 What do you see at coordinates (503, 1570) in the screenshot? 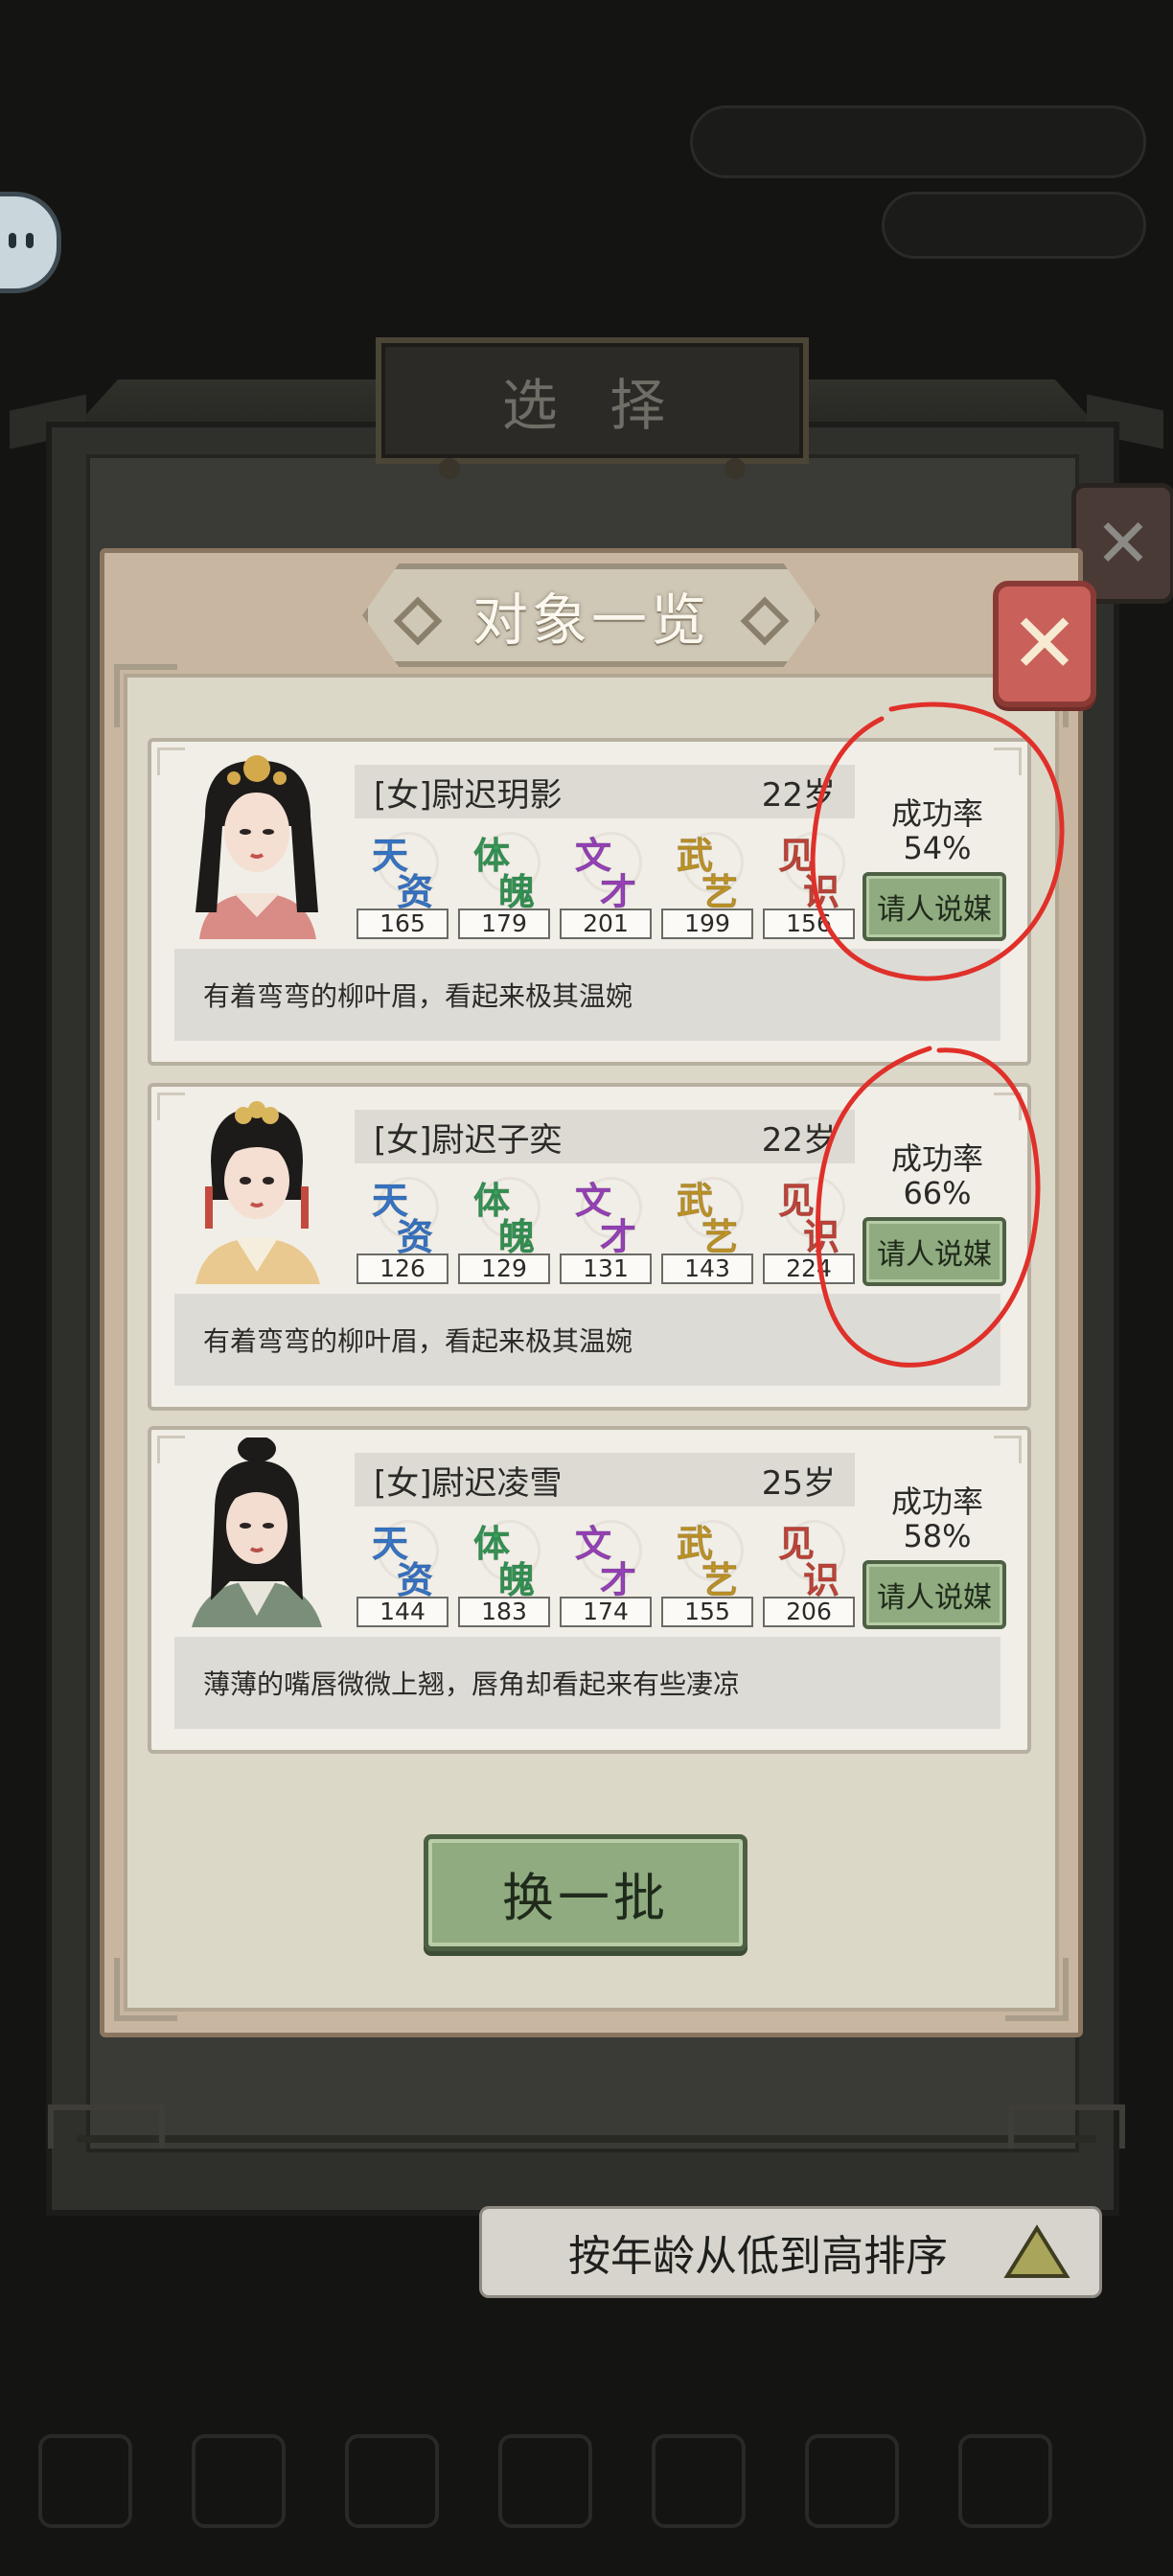
I see `stat-physique: 体魄 183` at bounding box center [503, 1570].